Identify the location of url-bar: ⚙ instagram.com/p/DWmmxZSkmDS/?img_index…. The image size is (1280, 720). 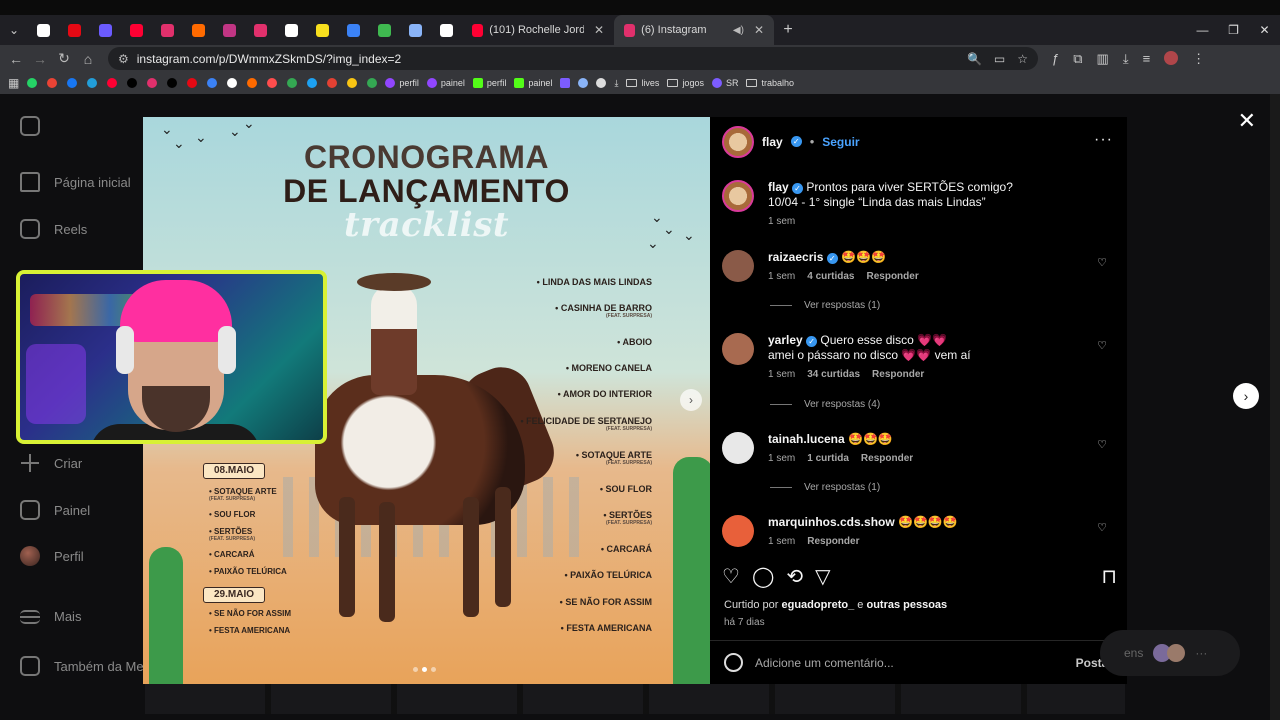
(573, 58).